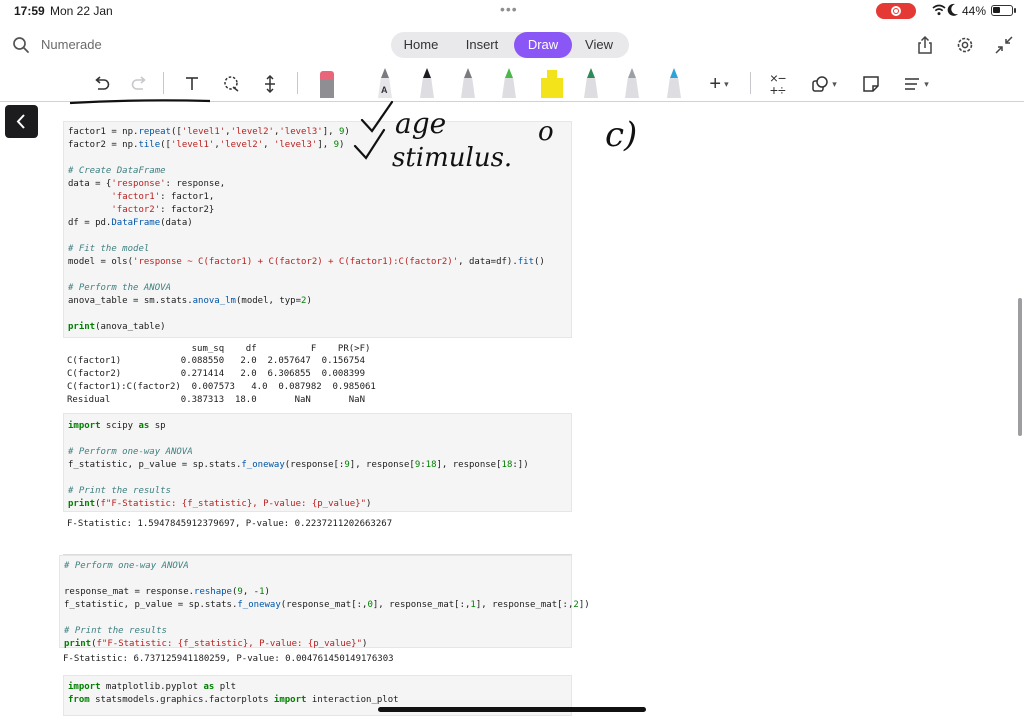 This screenshot has height=716, width=1024. Describe the element at coordinates (79, 700) in the screenshot. I see `code-token: from` at that location.